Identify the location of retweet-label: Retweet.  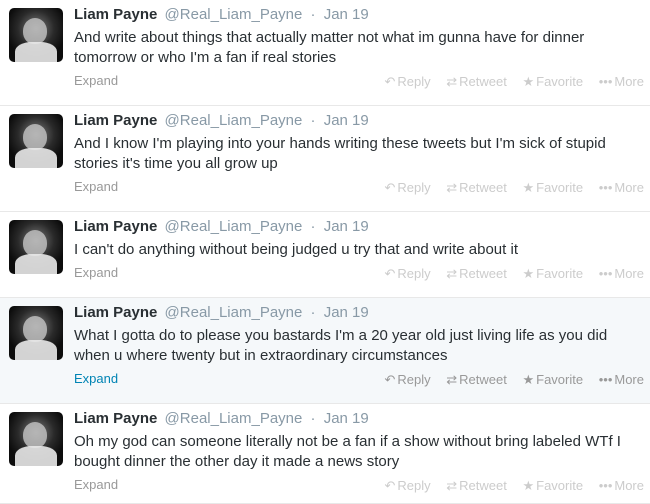
(483, 379).